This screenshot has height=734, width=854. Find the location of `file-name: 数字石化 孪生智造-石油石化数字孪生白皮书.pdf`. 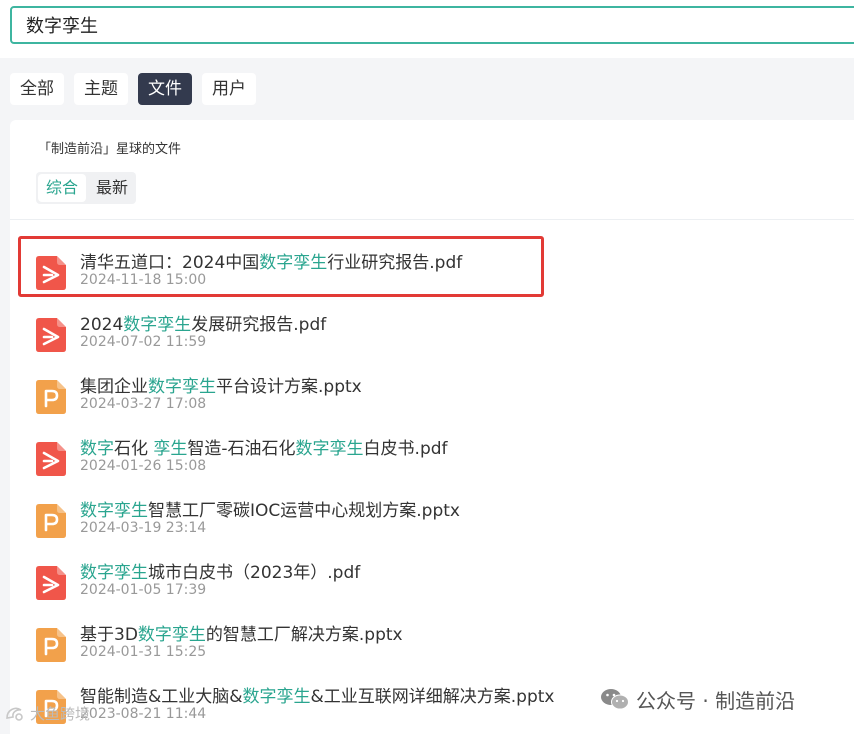

file-name: 数字石化 孪生智造-石油石化数字孪生白皮书.pdf is located at coordinates (264, 446).